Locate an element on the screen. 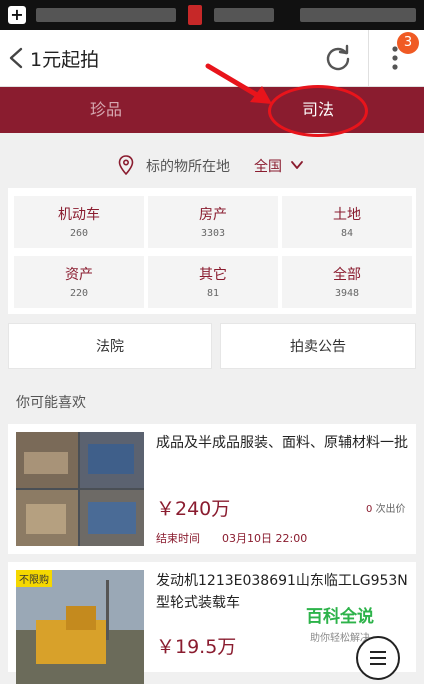 This screenshot has height=684, width=424. category-name: 资产 is located at coordinates (79, 275).